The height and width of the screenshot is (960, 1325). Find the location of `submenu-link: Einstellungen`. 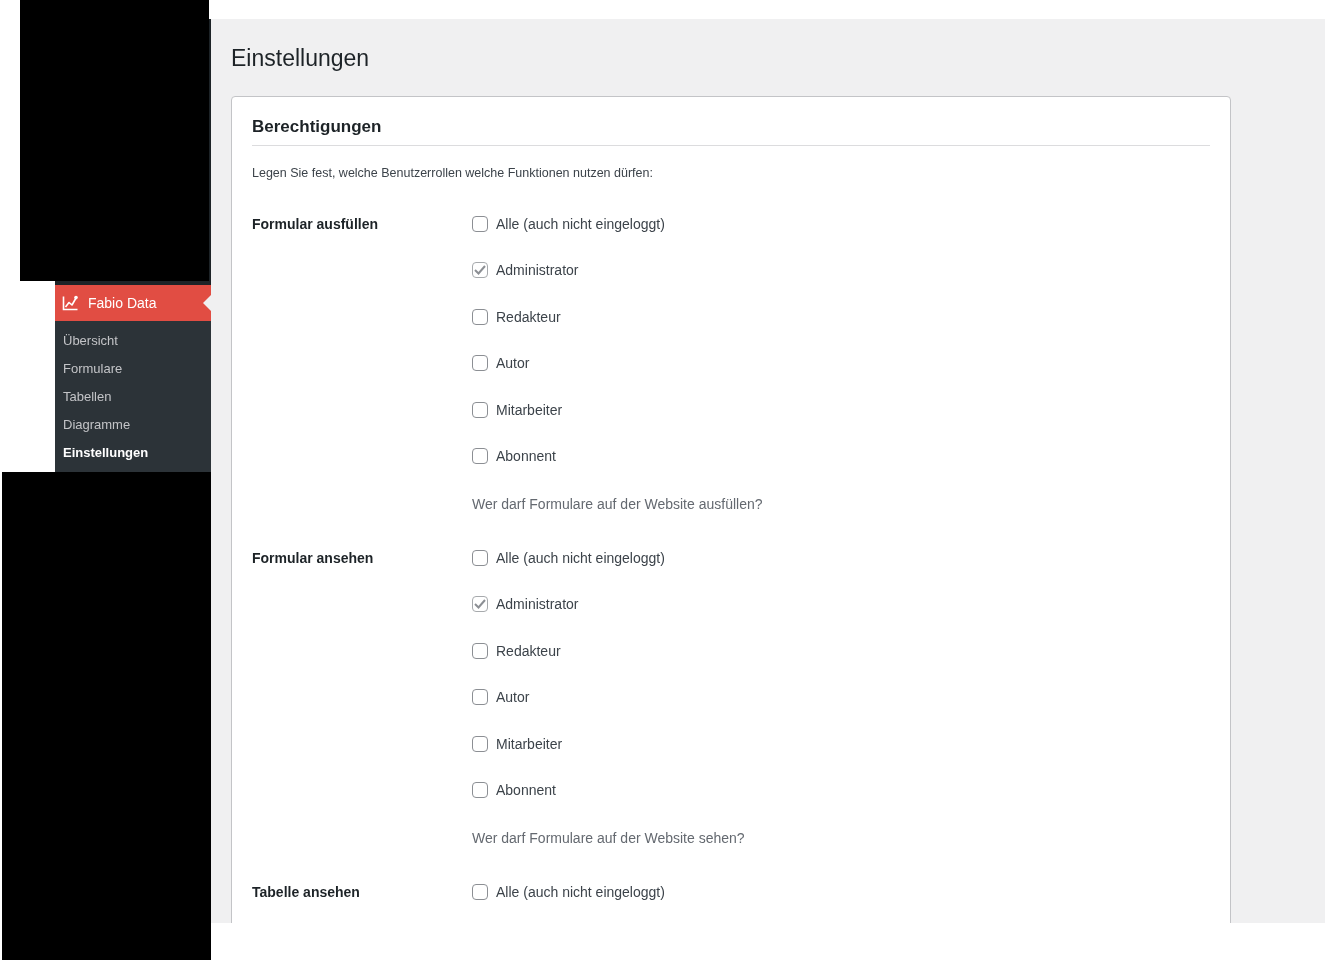

submenu-link: Einstellungen is located at coordinates (133, 453).